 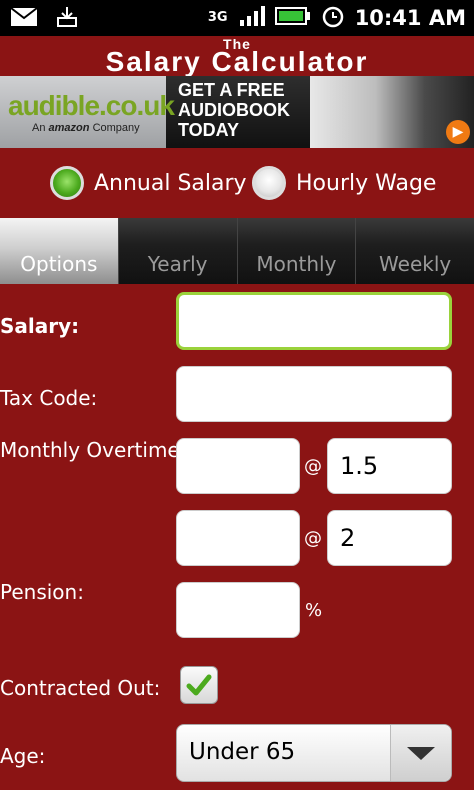 What do you see at coordinates (217, 17) in the screenshot?
I see `network-type: 3G` at bounding box center [217, 17].